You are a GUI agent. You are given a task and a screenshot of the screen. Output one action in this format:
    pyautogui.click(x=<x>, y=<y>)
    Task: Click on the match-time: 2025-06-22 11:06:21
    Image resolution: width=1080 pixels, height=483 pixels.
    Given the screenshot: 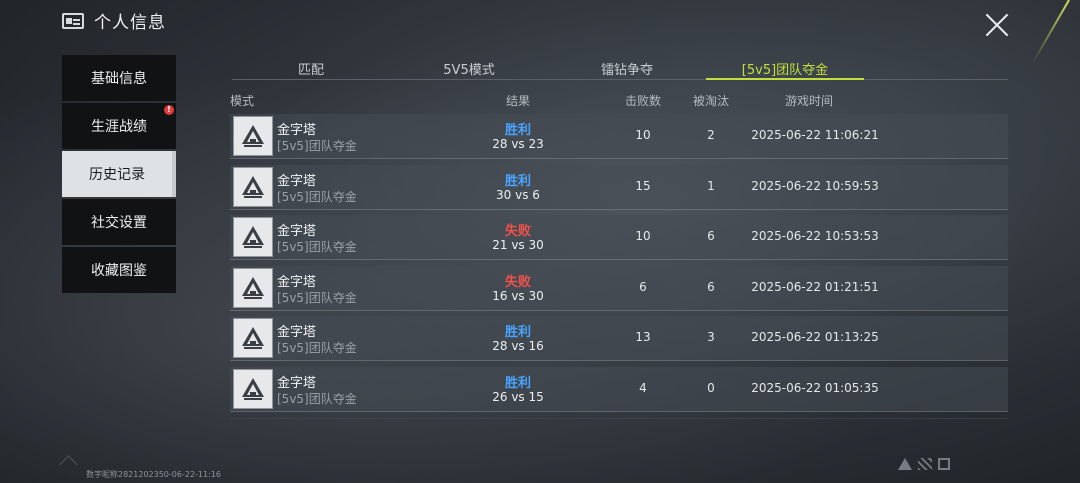 What is the action you would take?
    pyautogui.click(x=815, y=135)
    